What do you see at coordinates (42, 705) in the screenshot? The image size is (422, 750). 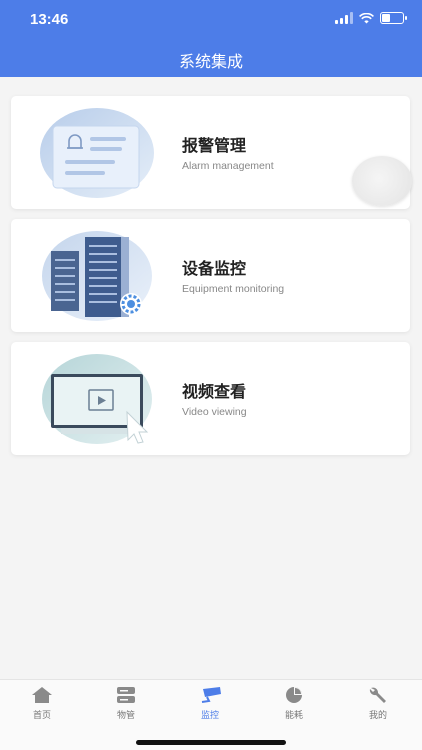 I see `tab-home: 首页` at bounding box center [42, 705].